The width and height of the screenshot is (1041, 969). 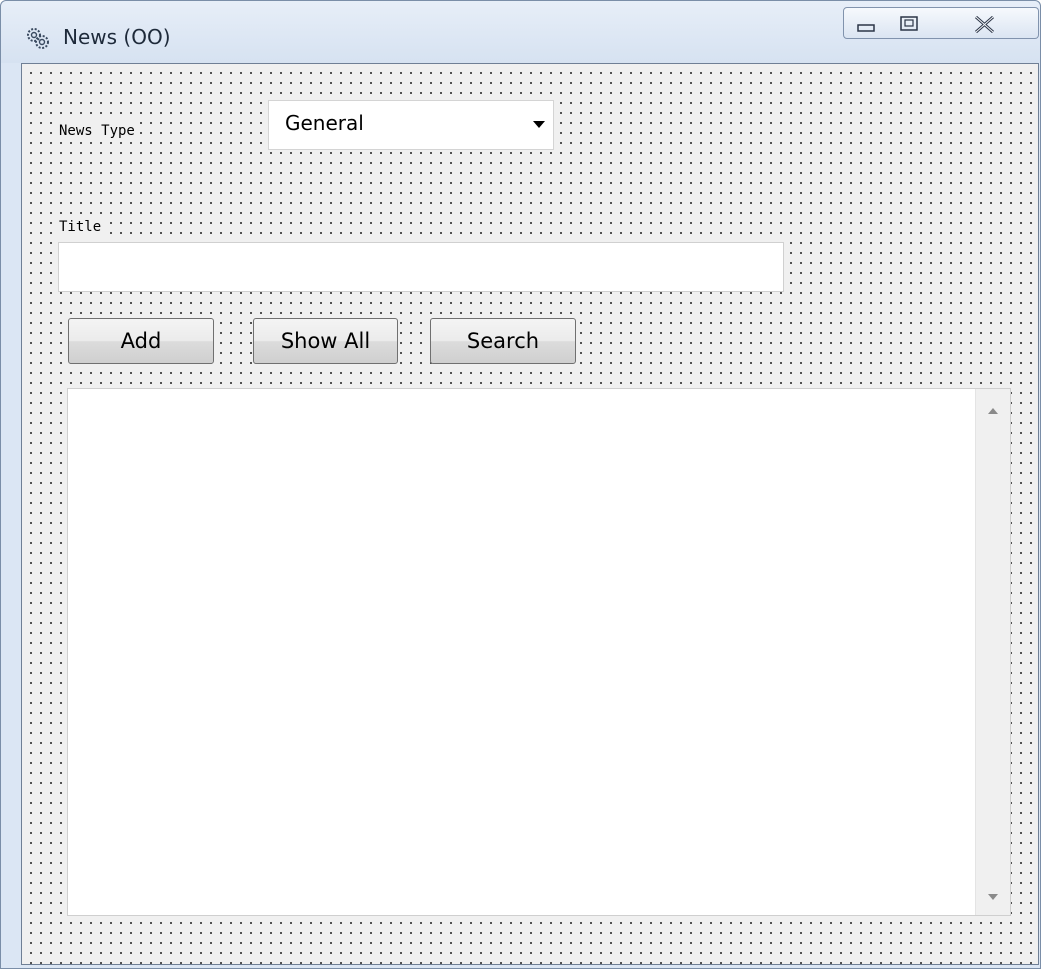 I want to click on vertical-scrollbar, so click(x=992, y=652).